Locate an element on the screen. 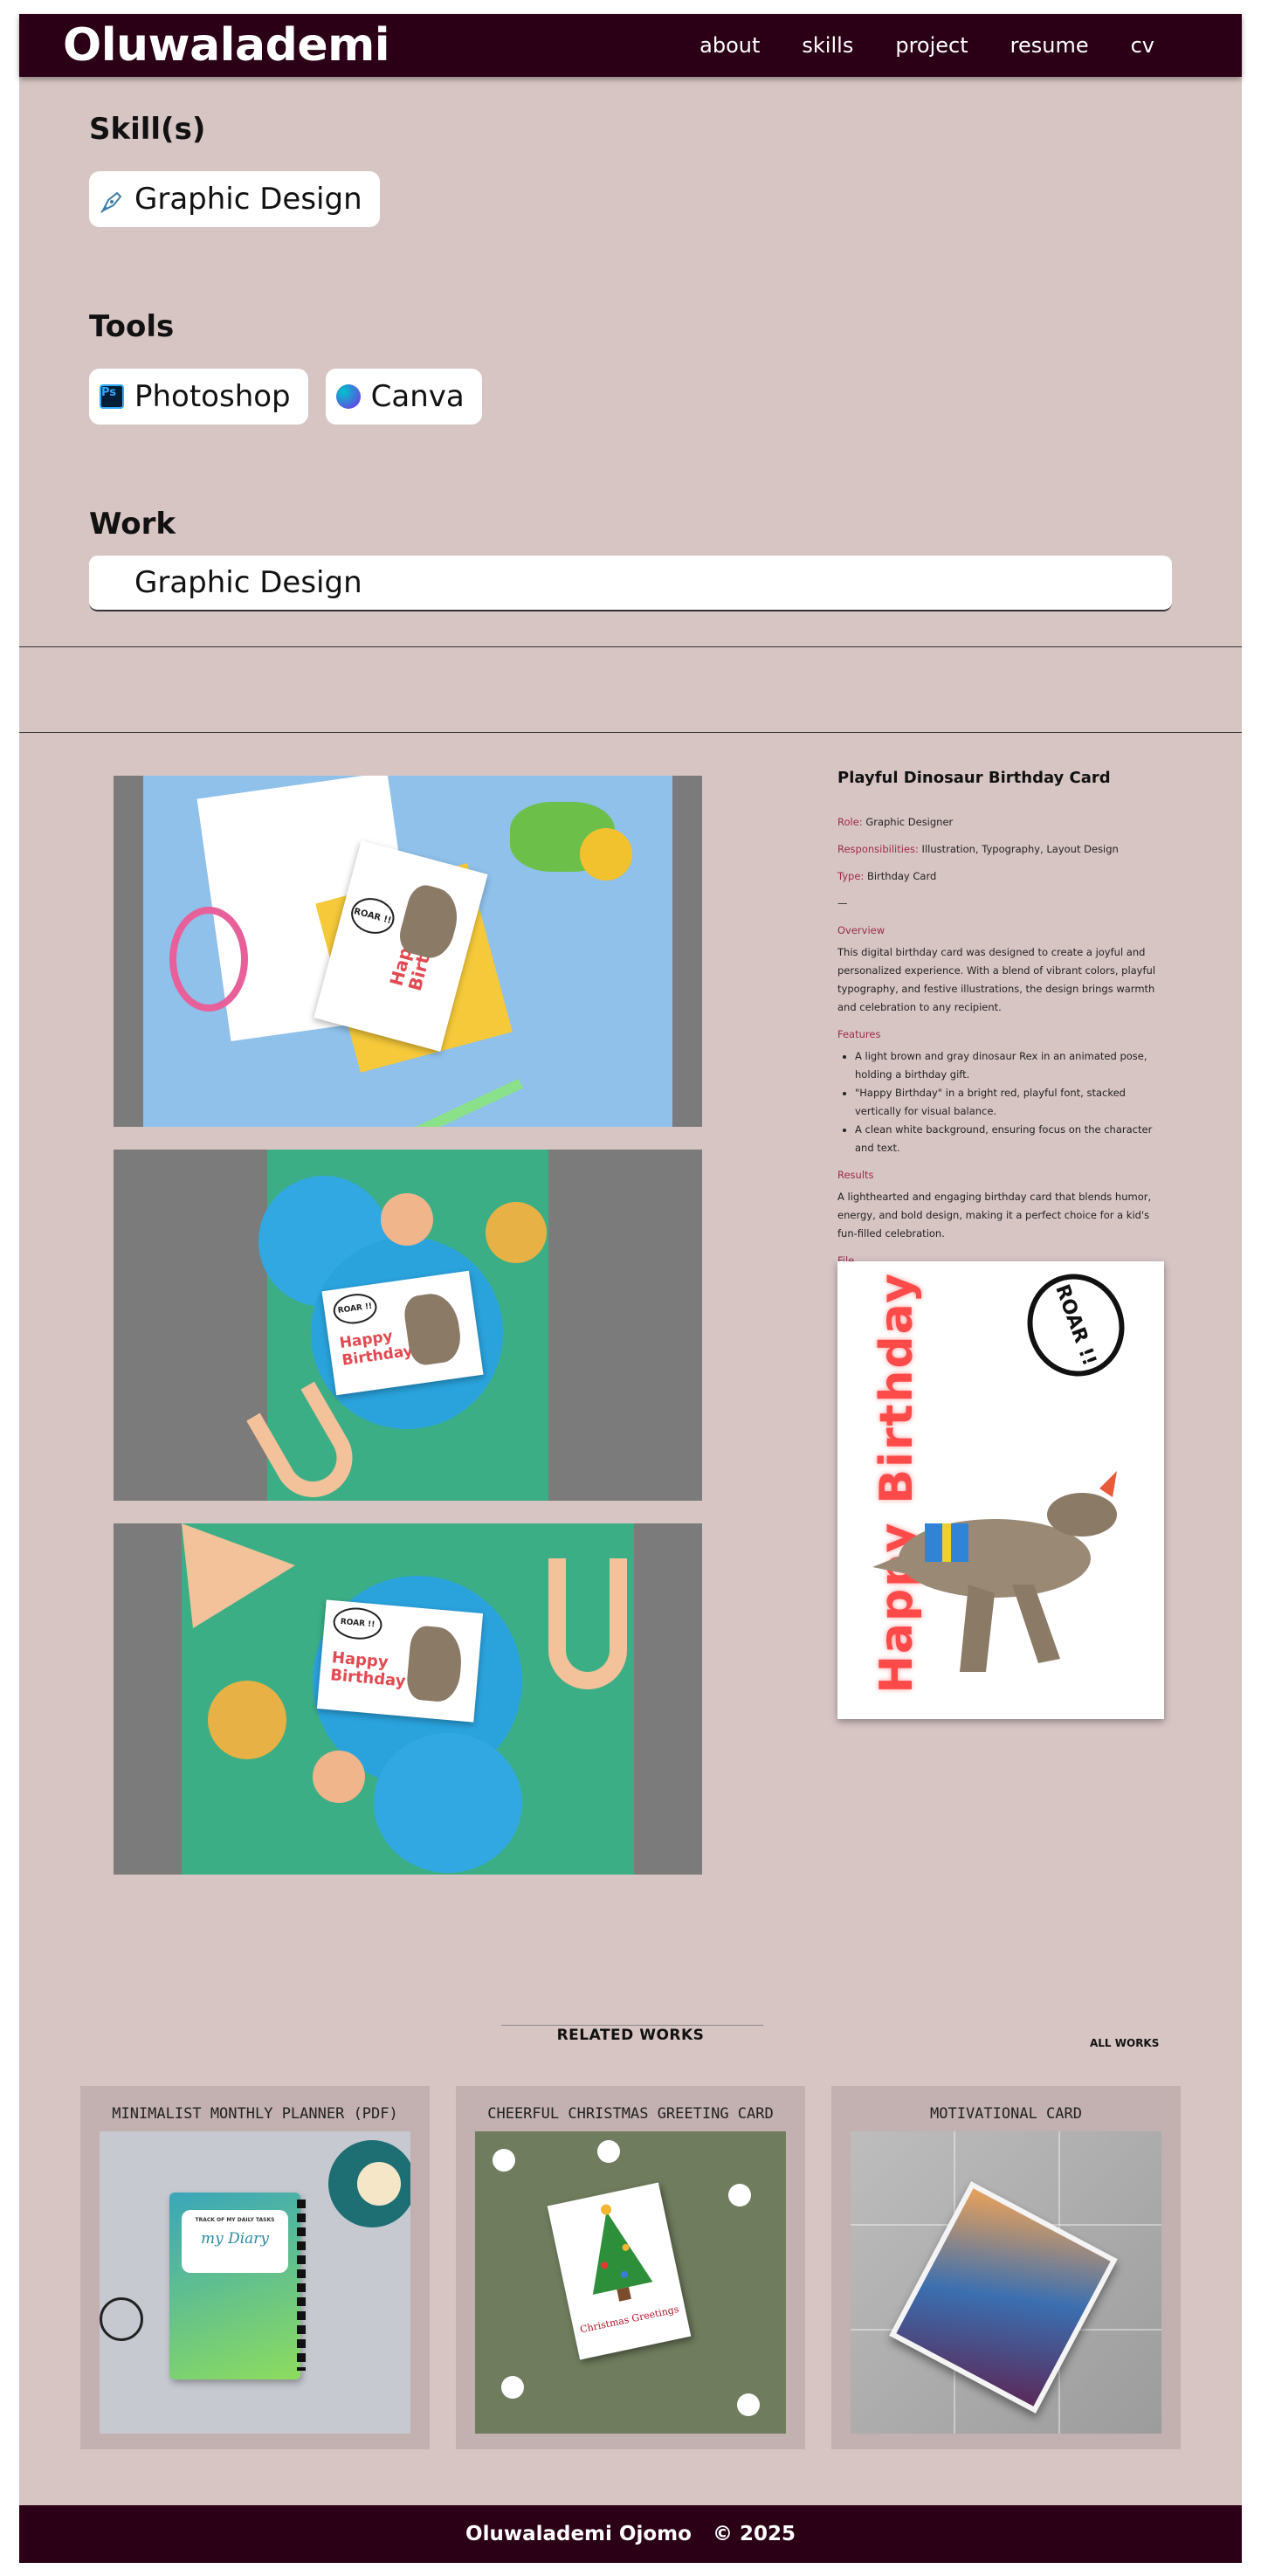 This screenshot has width=1261, height=2576. nav-link-project: project is located at coordinates (932, 45).